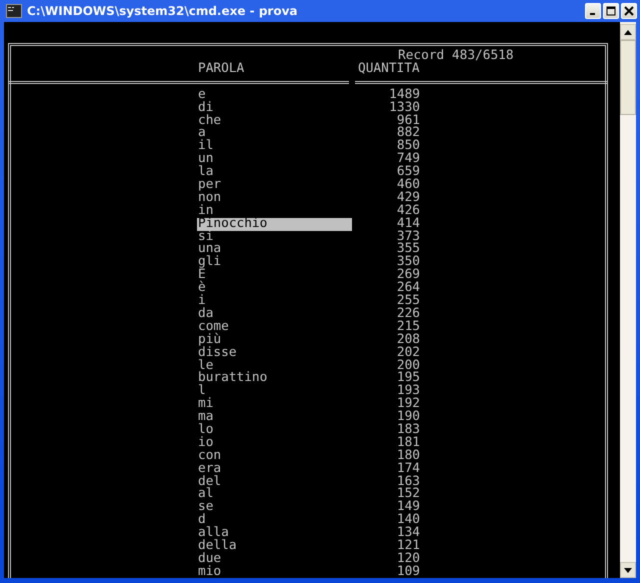 The image size is (640, 583). Describe the element at coordinates (389, 69) in the screenshot. I see `column-header: QUANTITA` at that location.